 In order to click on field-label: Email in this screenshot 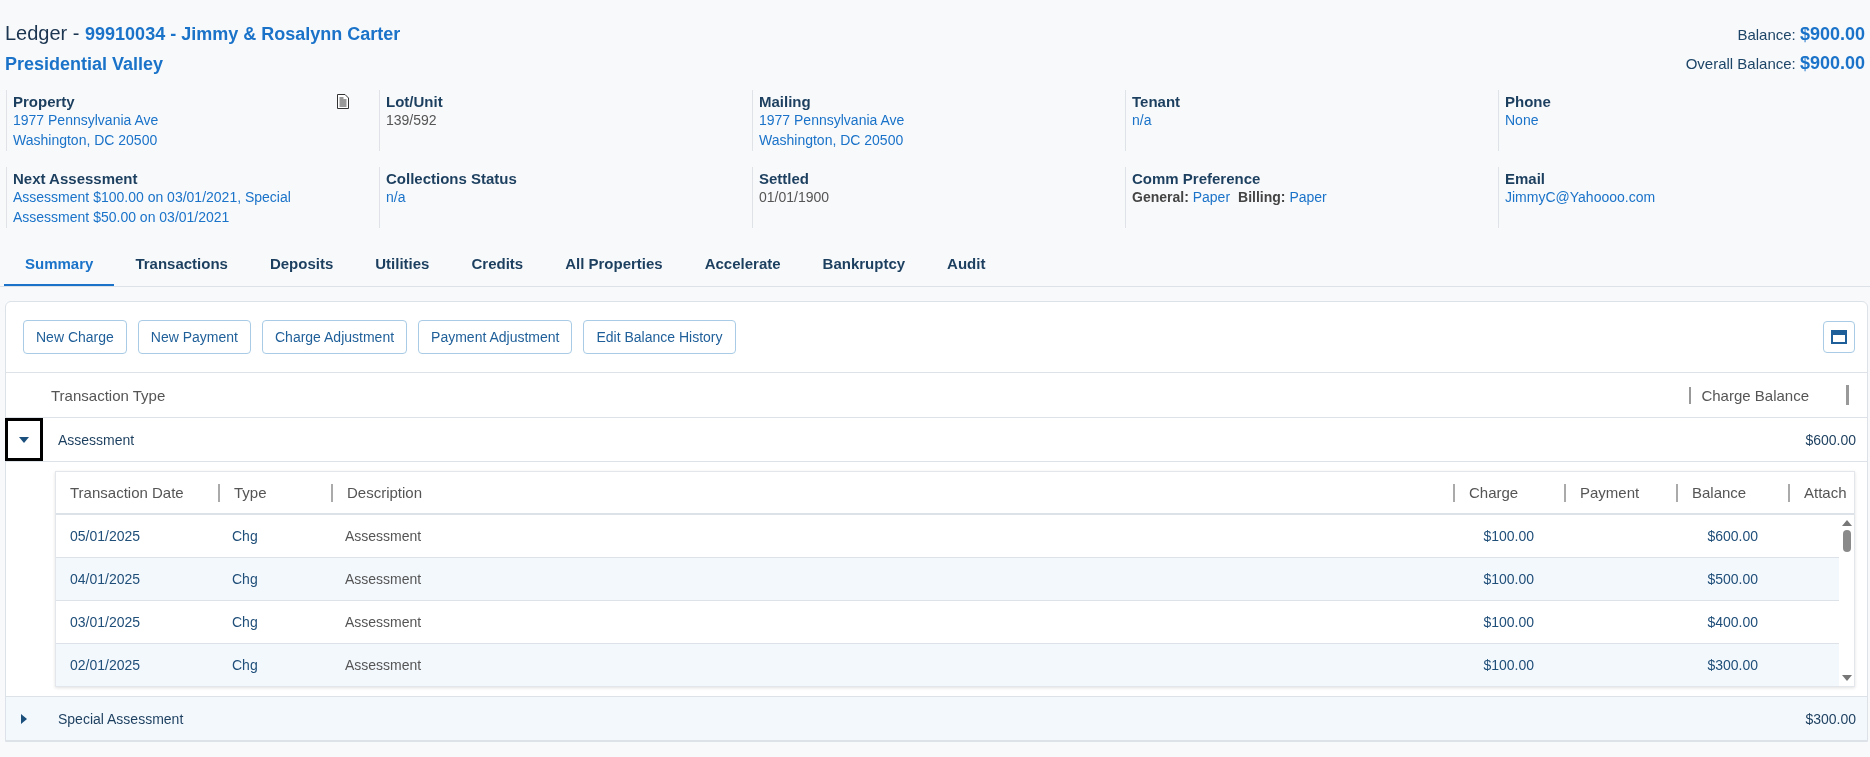, I will do `click(1525, 178)`.